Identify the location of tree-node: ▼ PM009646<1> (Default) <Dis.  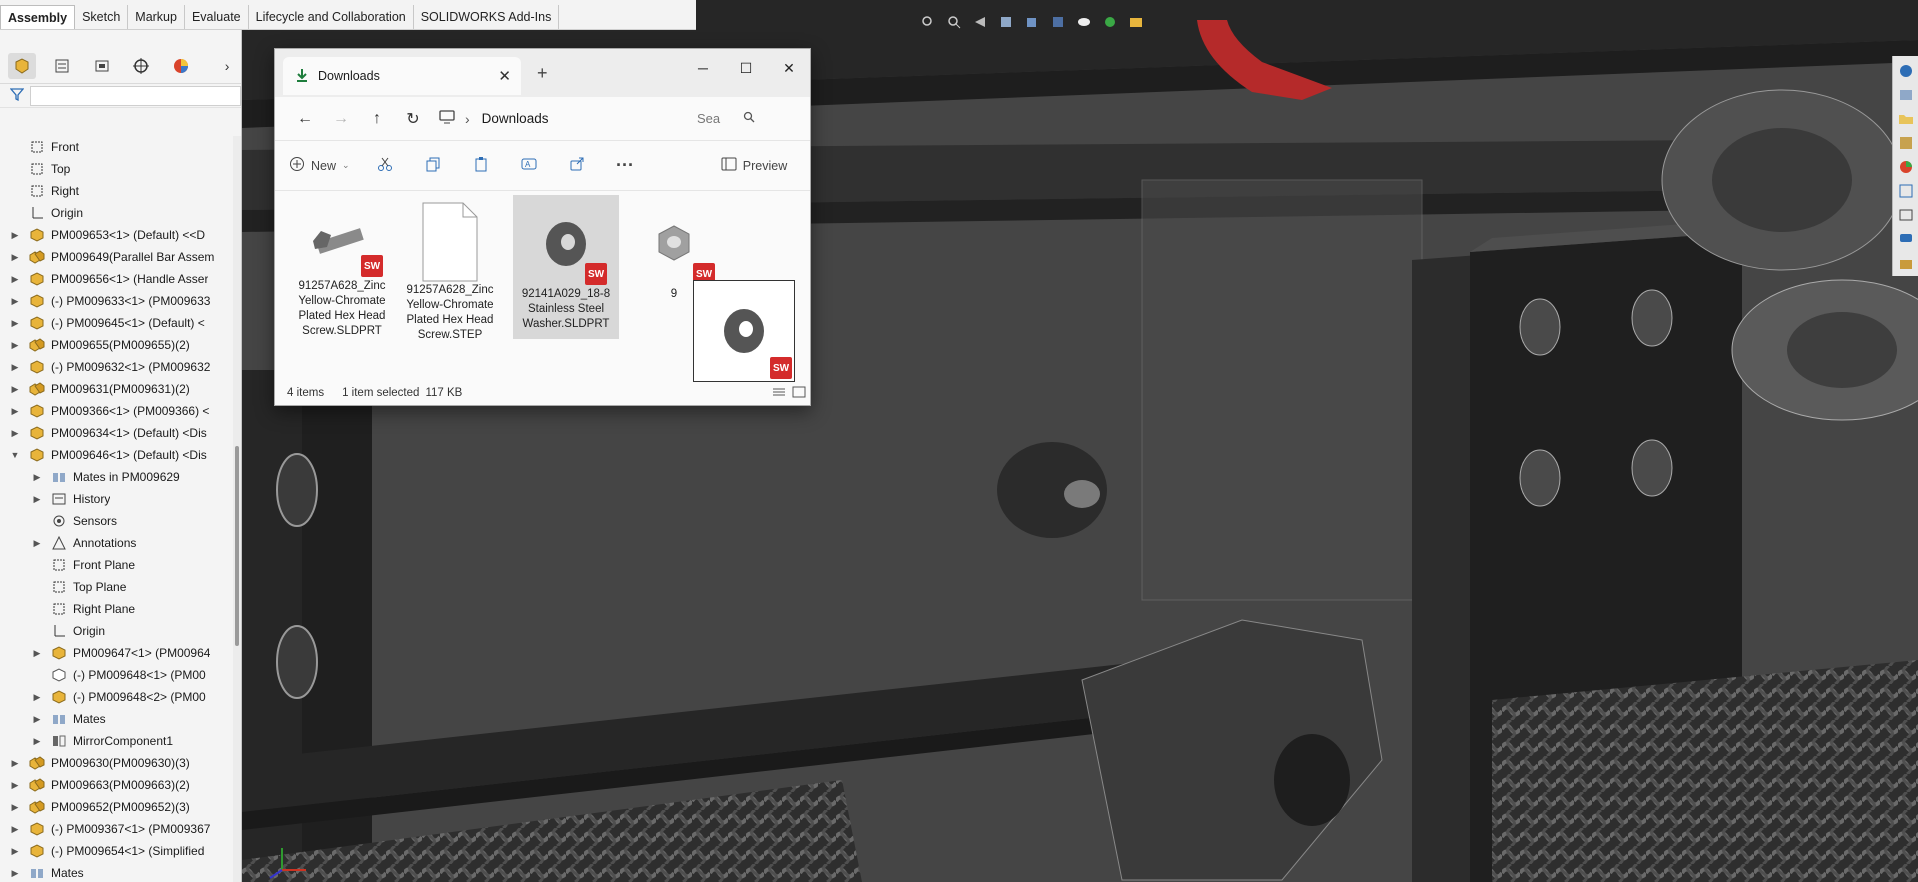
(116, 455).